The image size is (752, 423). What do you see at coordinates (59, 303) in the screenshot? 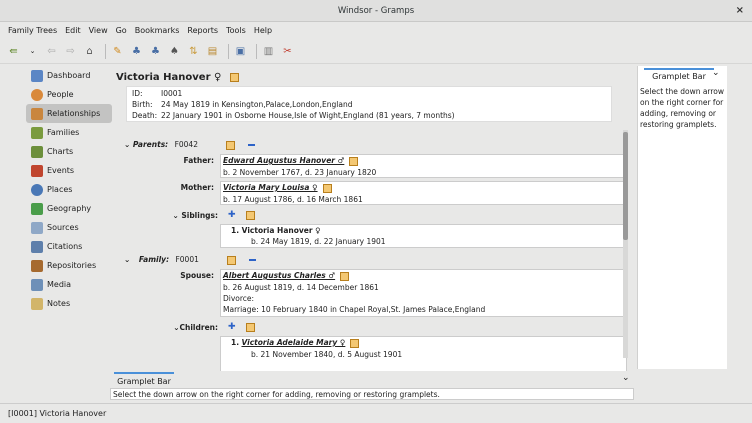
I see `sidebar-item-label: Notes` at bounding box center [59, 303].